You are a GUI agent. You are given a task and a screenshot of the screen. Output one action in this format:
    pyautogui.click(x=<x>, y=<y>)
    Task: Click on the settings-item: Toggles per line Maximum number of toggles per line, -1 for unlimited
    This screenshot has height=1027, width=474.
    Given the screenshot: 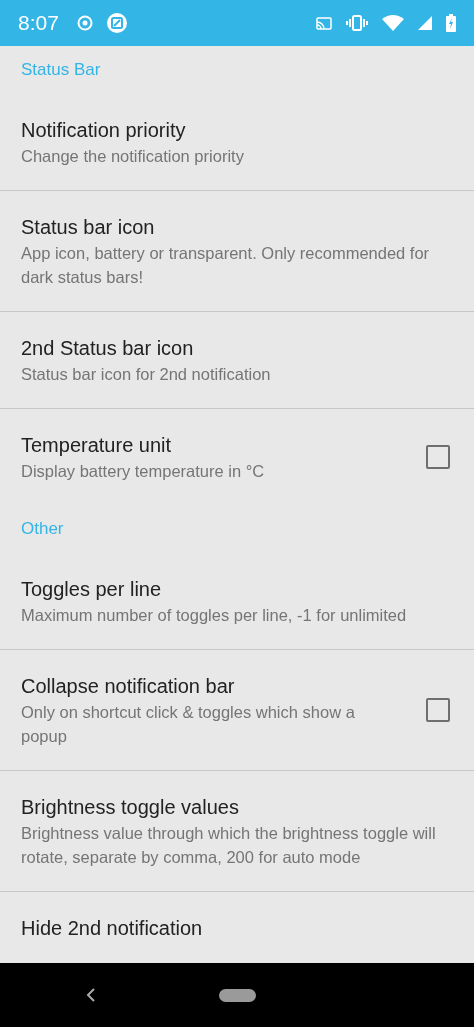 What is the action you would take?
    pyautogui.click(x=237, y=601)
    